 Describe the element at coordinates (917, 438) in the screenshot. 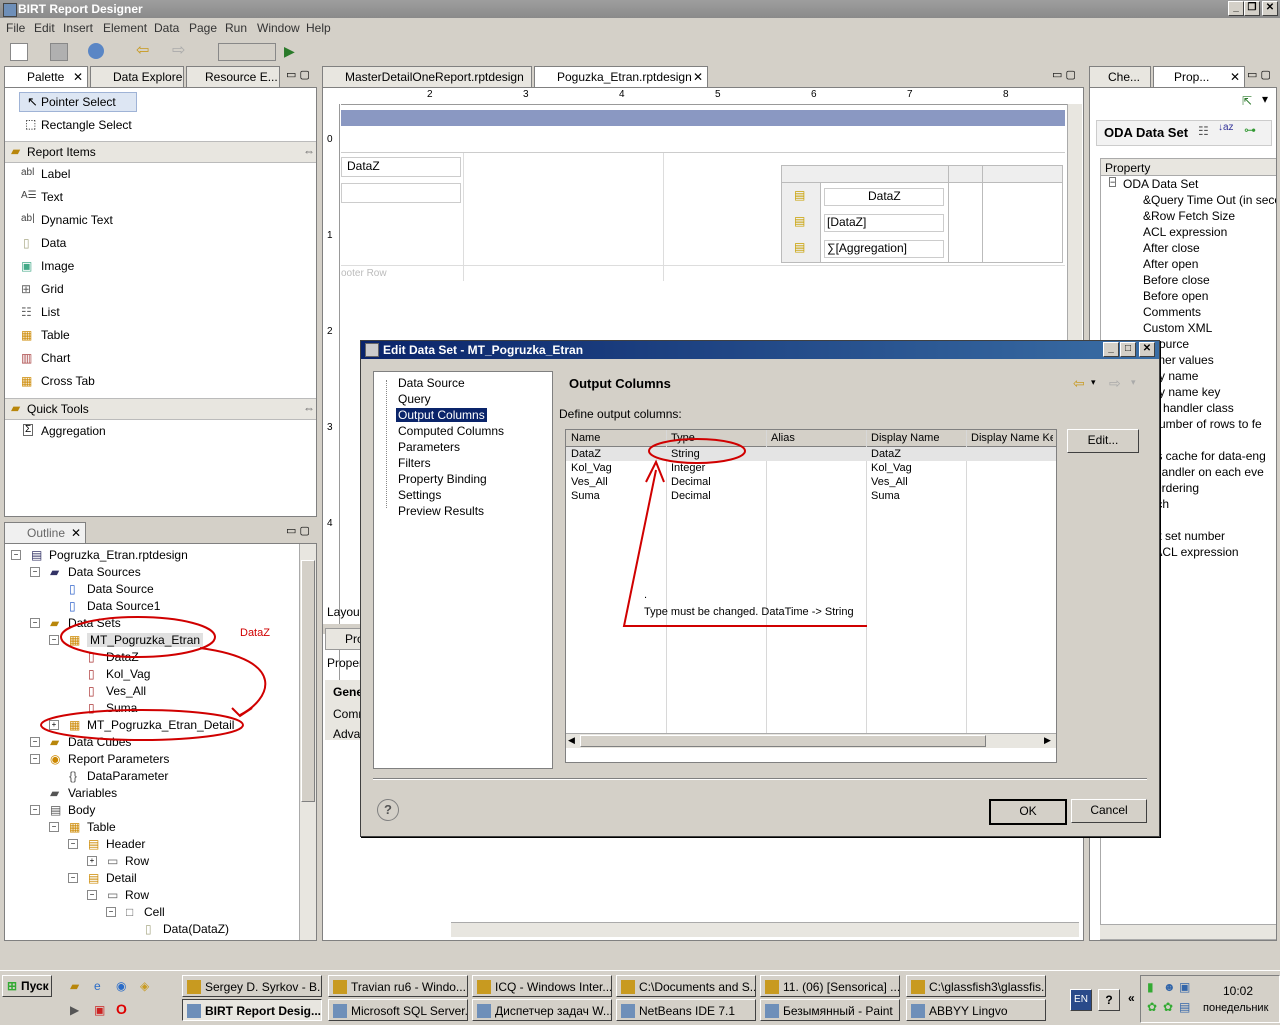

I see `grid-column-header: Display Name` at that location.